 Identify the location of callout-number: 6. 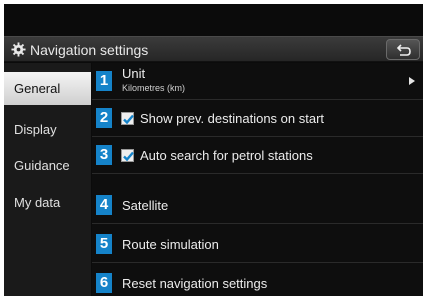
(104, 283).